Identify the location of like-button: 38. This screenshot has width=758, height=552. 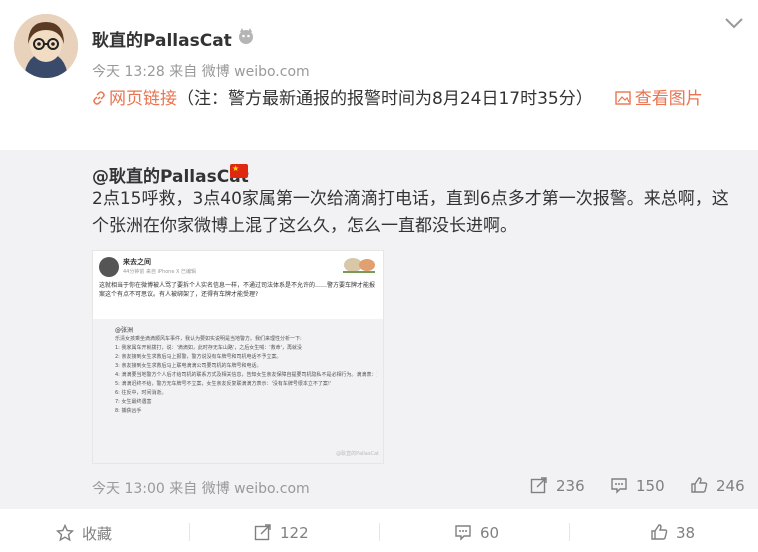
(672, 532).